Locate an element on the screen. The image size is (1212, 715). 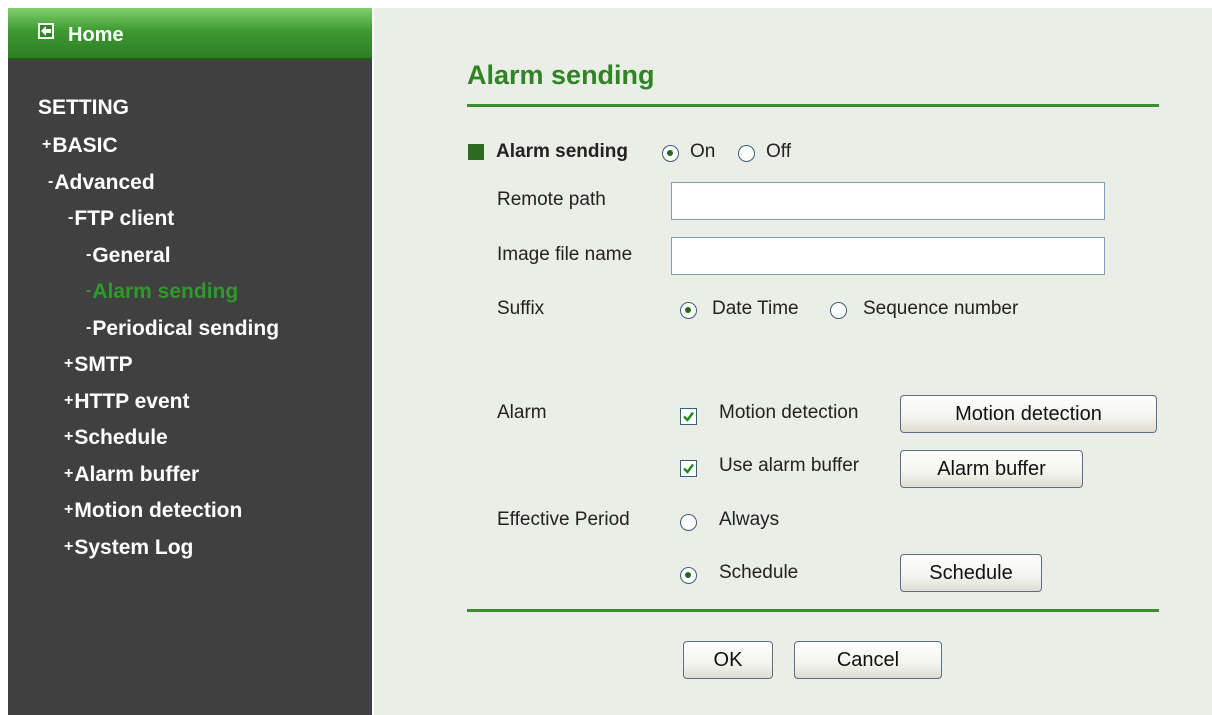
sidebar-item-ftp-client: -FTP client is located at coordinates (121, 218).